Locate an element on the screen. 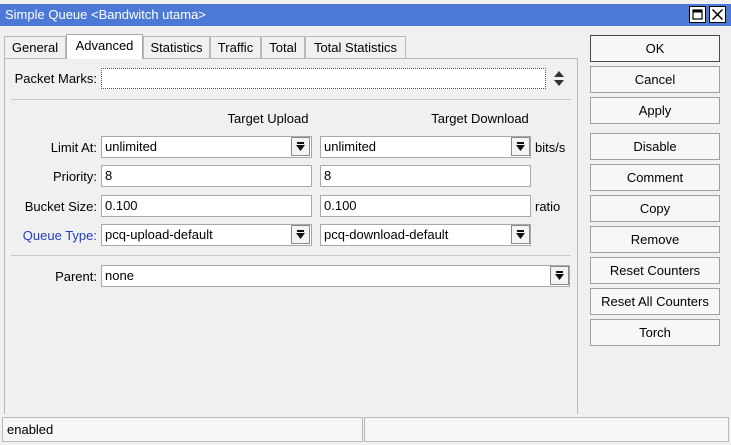 The height and width of the screenshot is (445, 731). remove-button: Remove is located at coordinates (655, 239).